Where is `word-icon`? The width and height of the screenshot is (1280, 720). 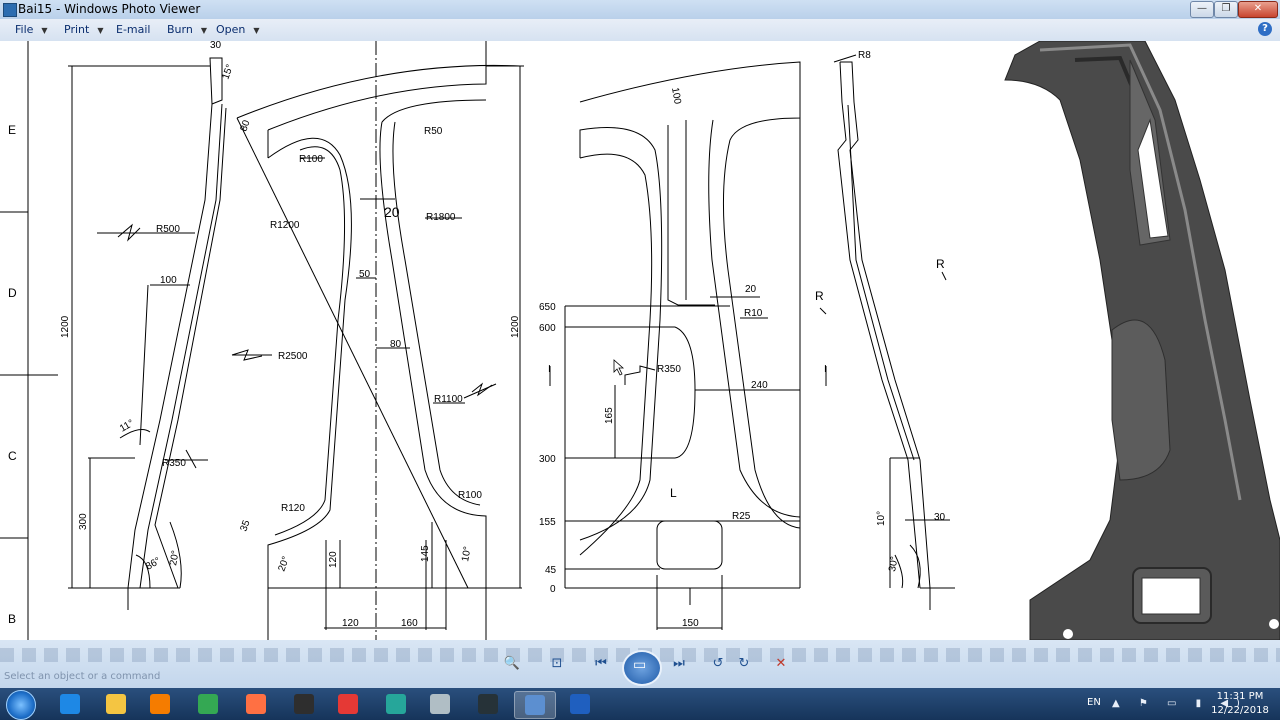 word-icon is located at coordinates (580, 704).